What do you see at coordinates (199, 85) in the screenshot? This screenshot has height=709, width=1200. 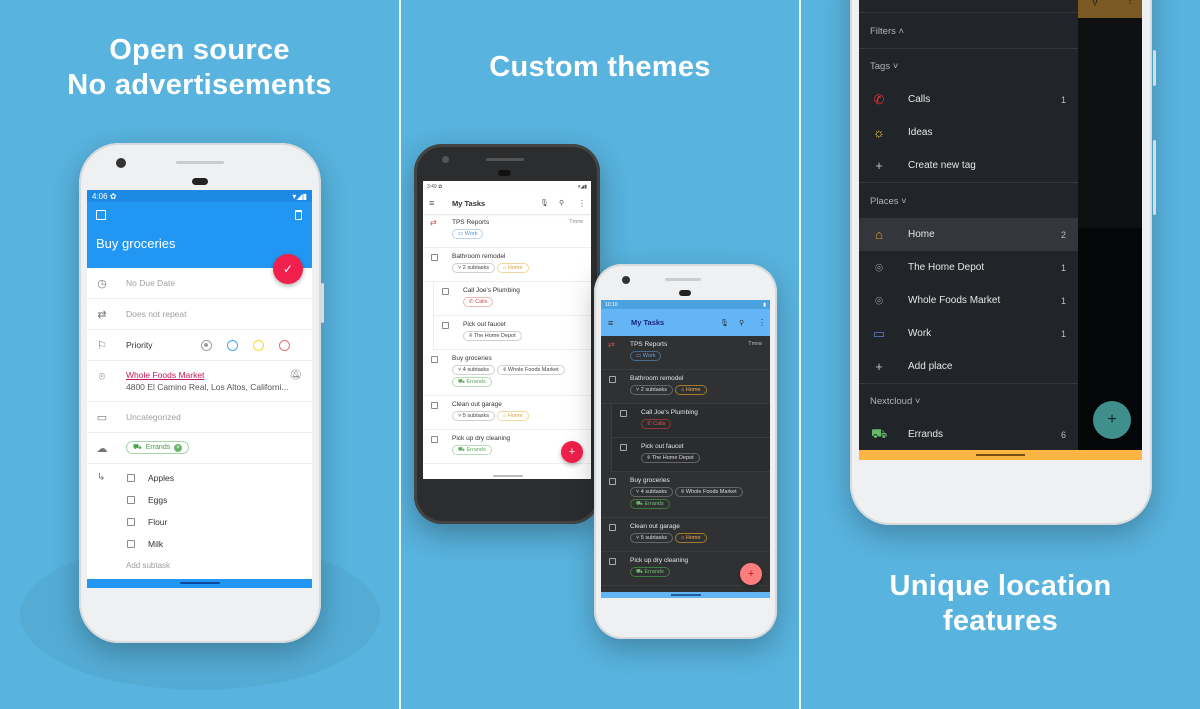 I see `headline-line-2: No advertisements` at bounding box center [199, 85].